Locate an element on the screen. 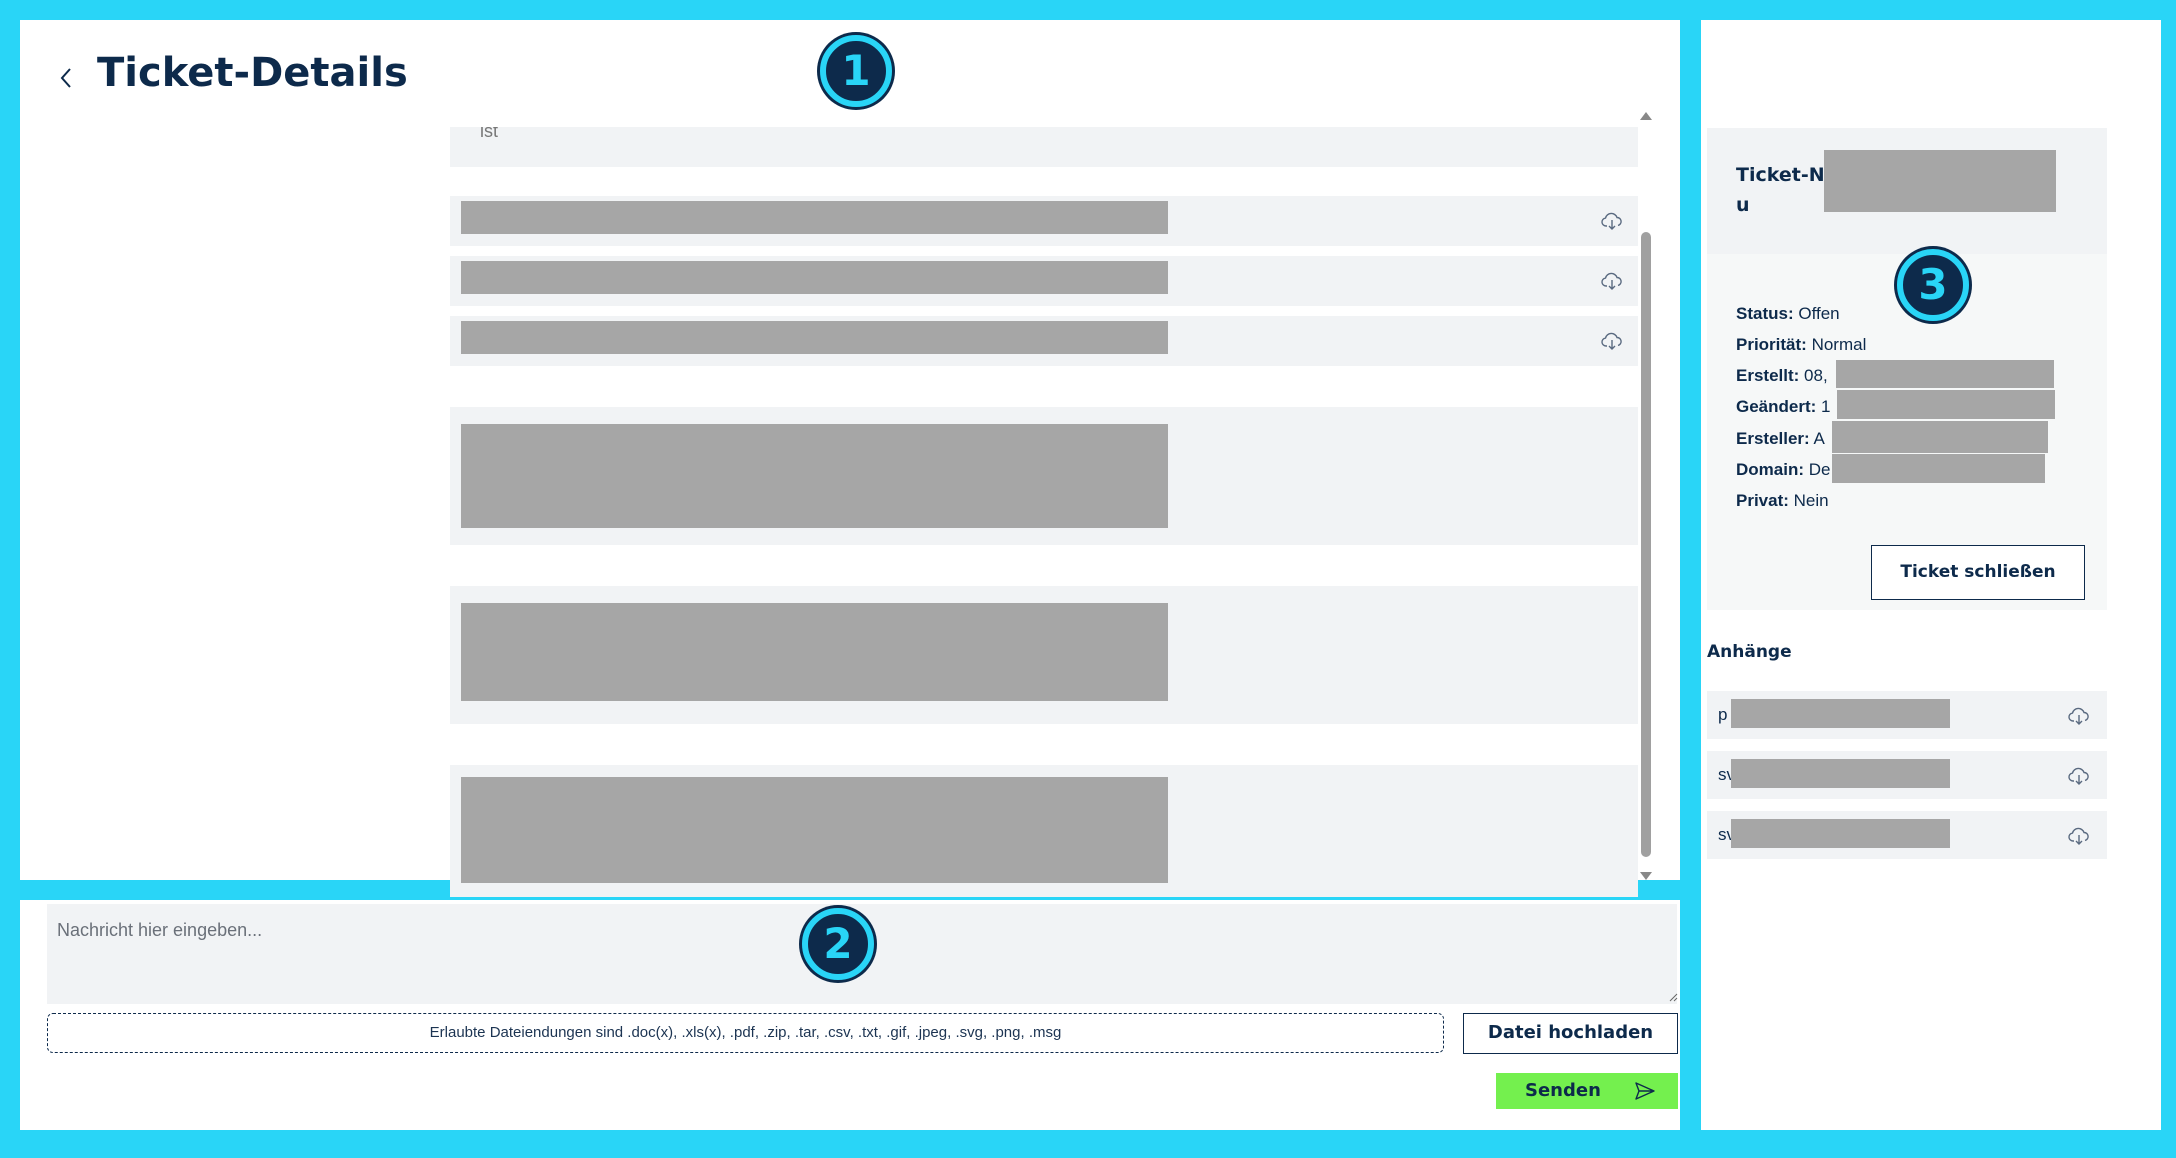 The image size is (2176, 1158). send-icon is located at coordinates (1645, 1091).